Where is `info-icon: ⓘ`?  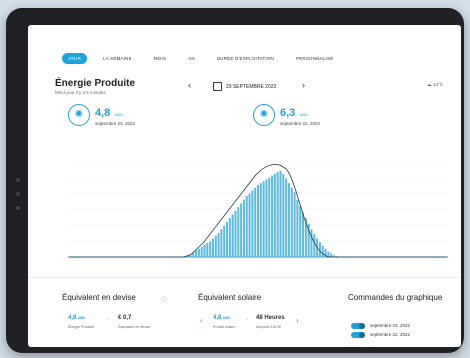 info-icon: ⓘ is located at coordinates (164, 299).